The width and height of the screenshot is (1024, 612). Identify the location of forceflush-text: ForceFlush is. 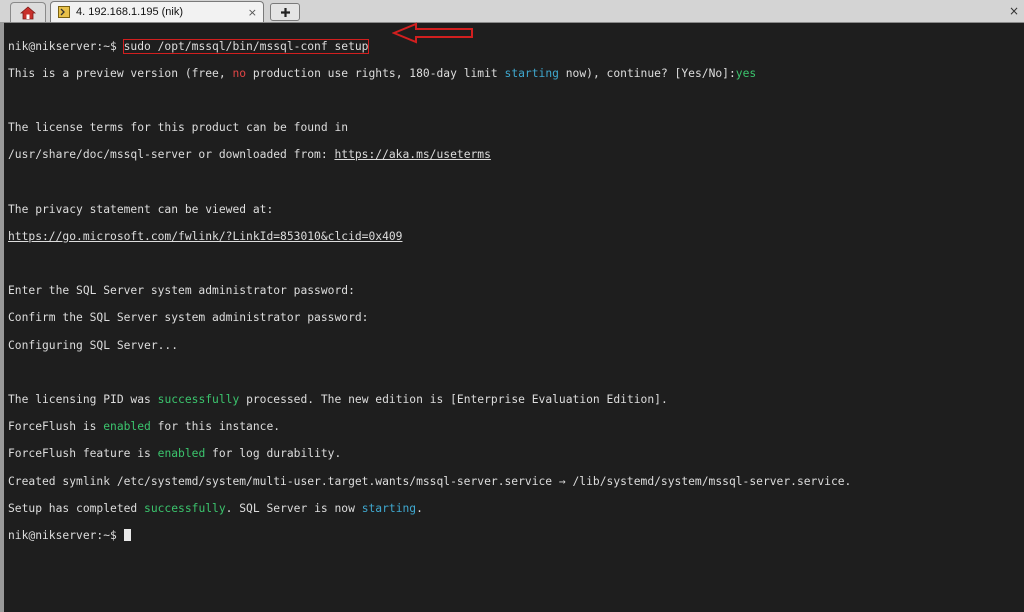
(56, 427).